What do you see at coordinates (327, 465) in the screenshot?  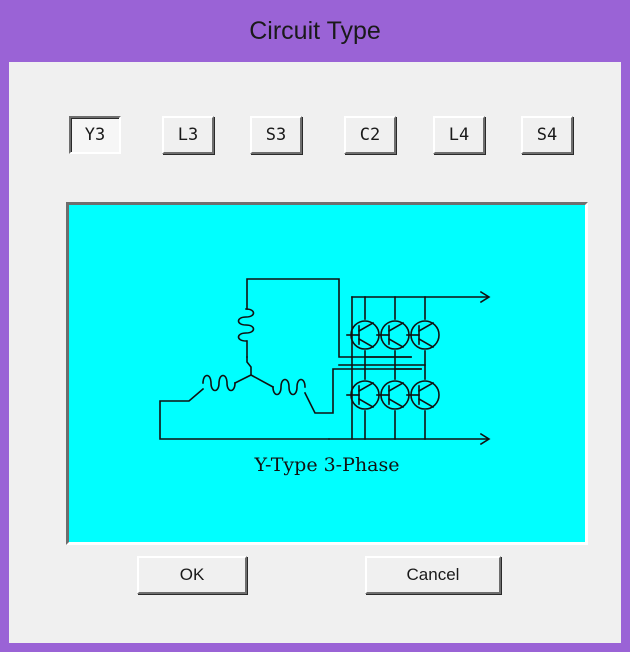 I see `circuit-caption: Y-Type 3-Phase` at bounding box center [327, 465].